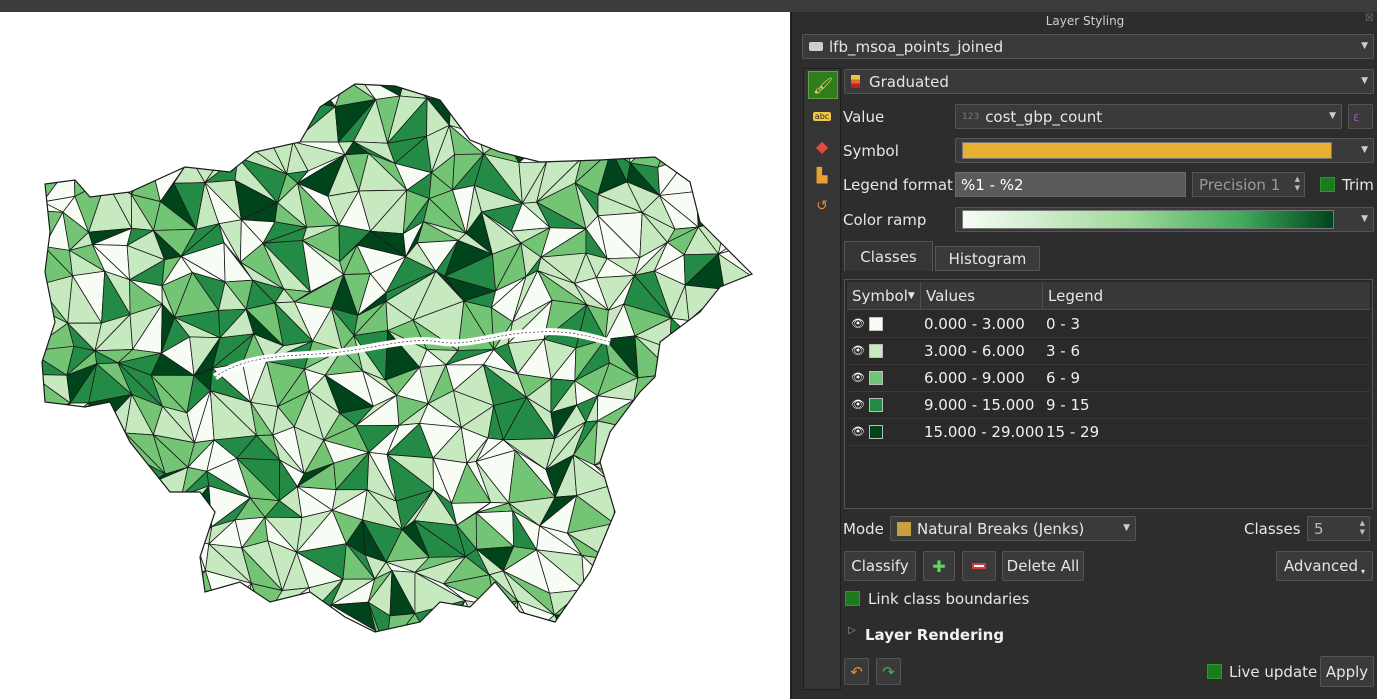  What do you see at coordinates (1147, 150) in the screenshot?
I see `symbol-preview` at bounding box center [1147, 150].